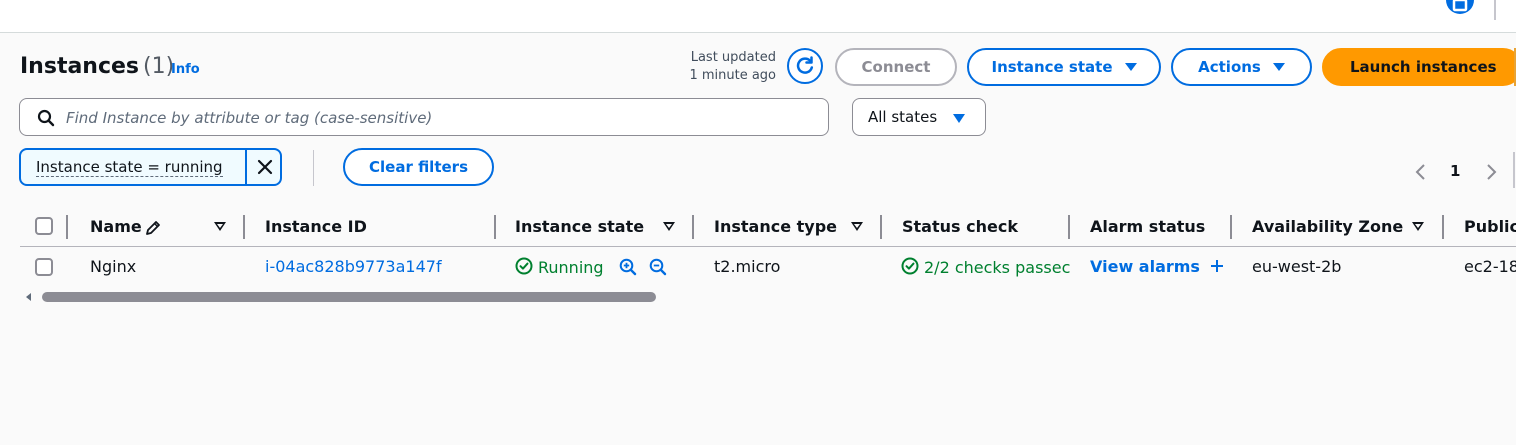 Image resolution: width=1516 pixels, height=445 pixels. Describe the element at coordinates (1229, 67) in the screenshot. I see `actions-label: Actions` at that location.